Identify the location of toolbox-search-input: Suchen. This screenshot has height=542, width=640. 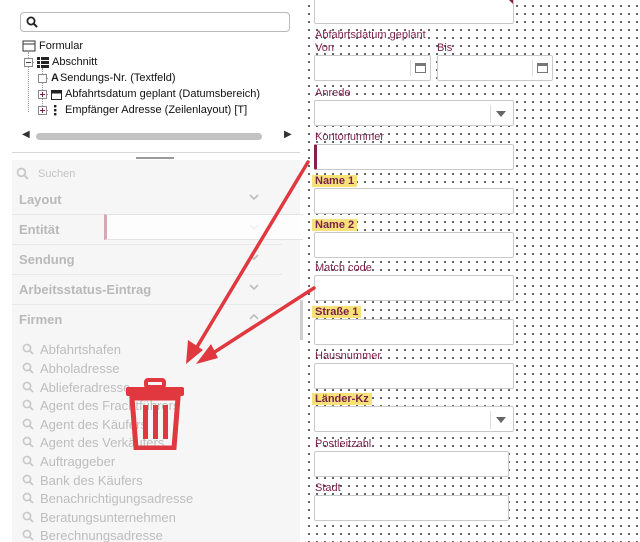
(149, 174).